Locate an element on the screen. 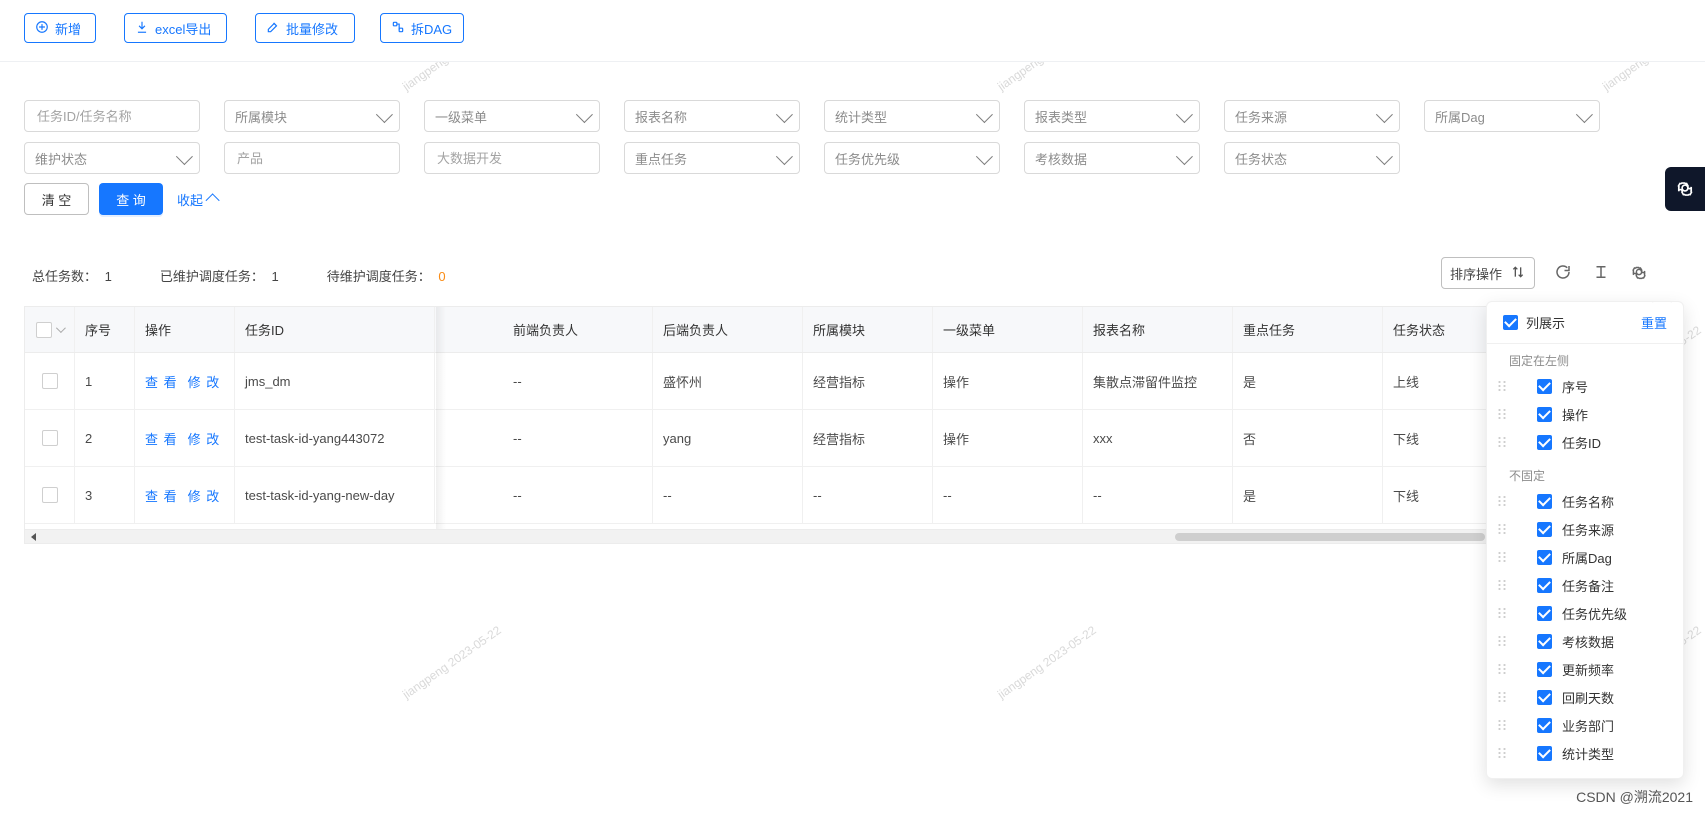  table-horizontal-scrollbar is located at coordinates (769, 536).